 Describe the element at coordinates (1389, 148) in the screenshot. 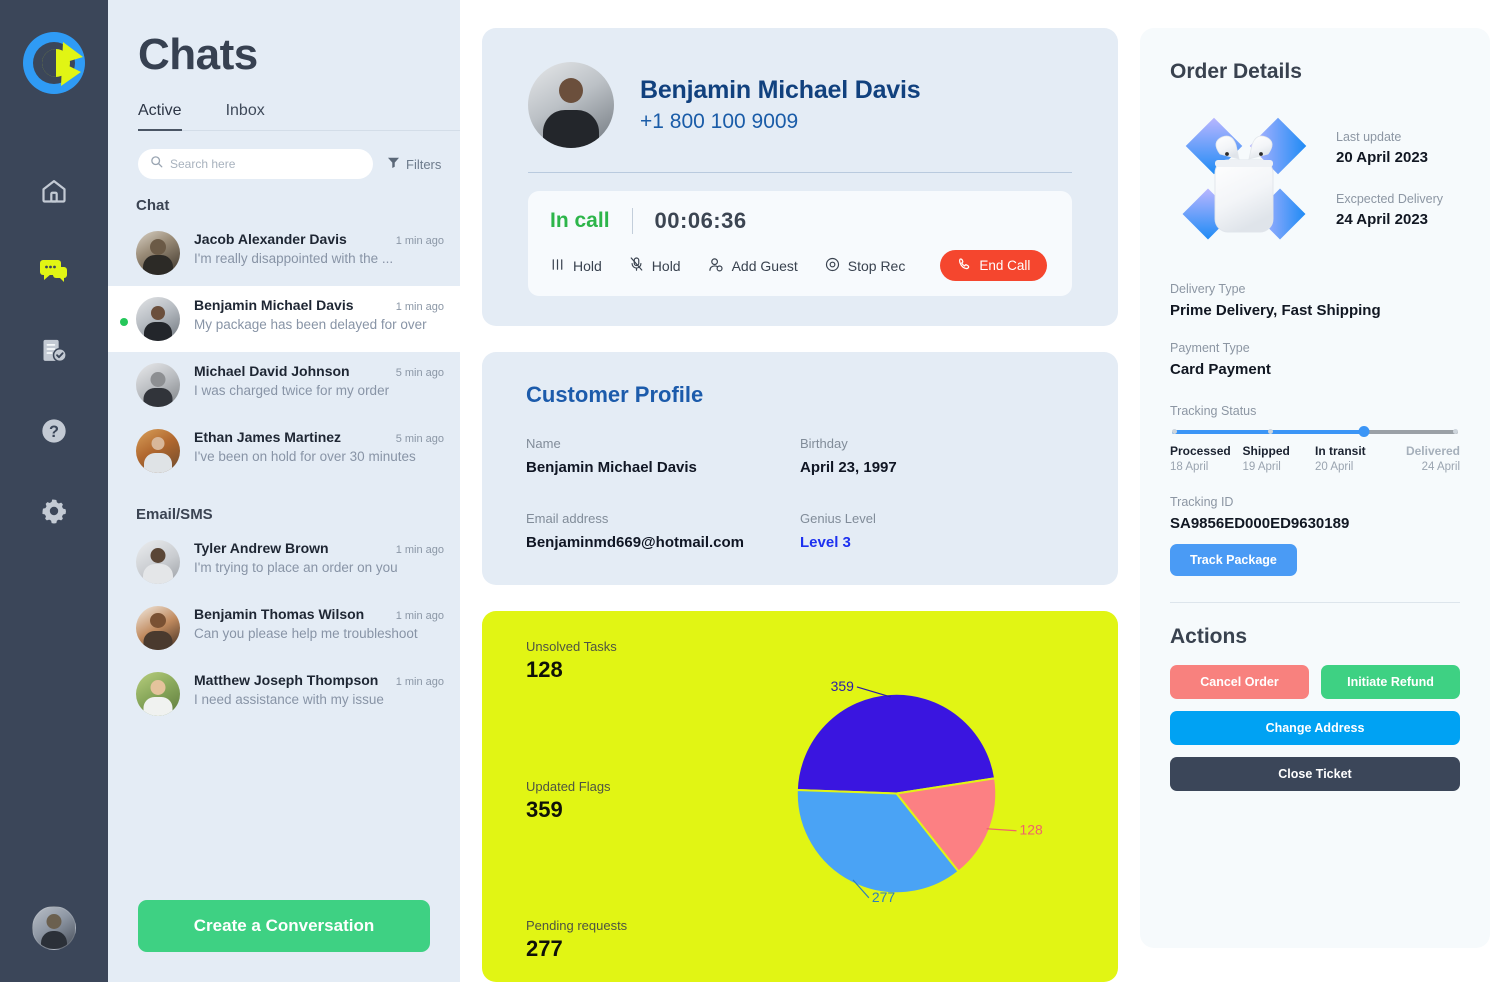

I see `order-last-update: Last update 20 April 2023` at that location.